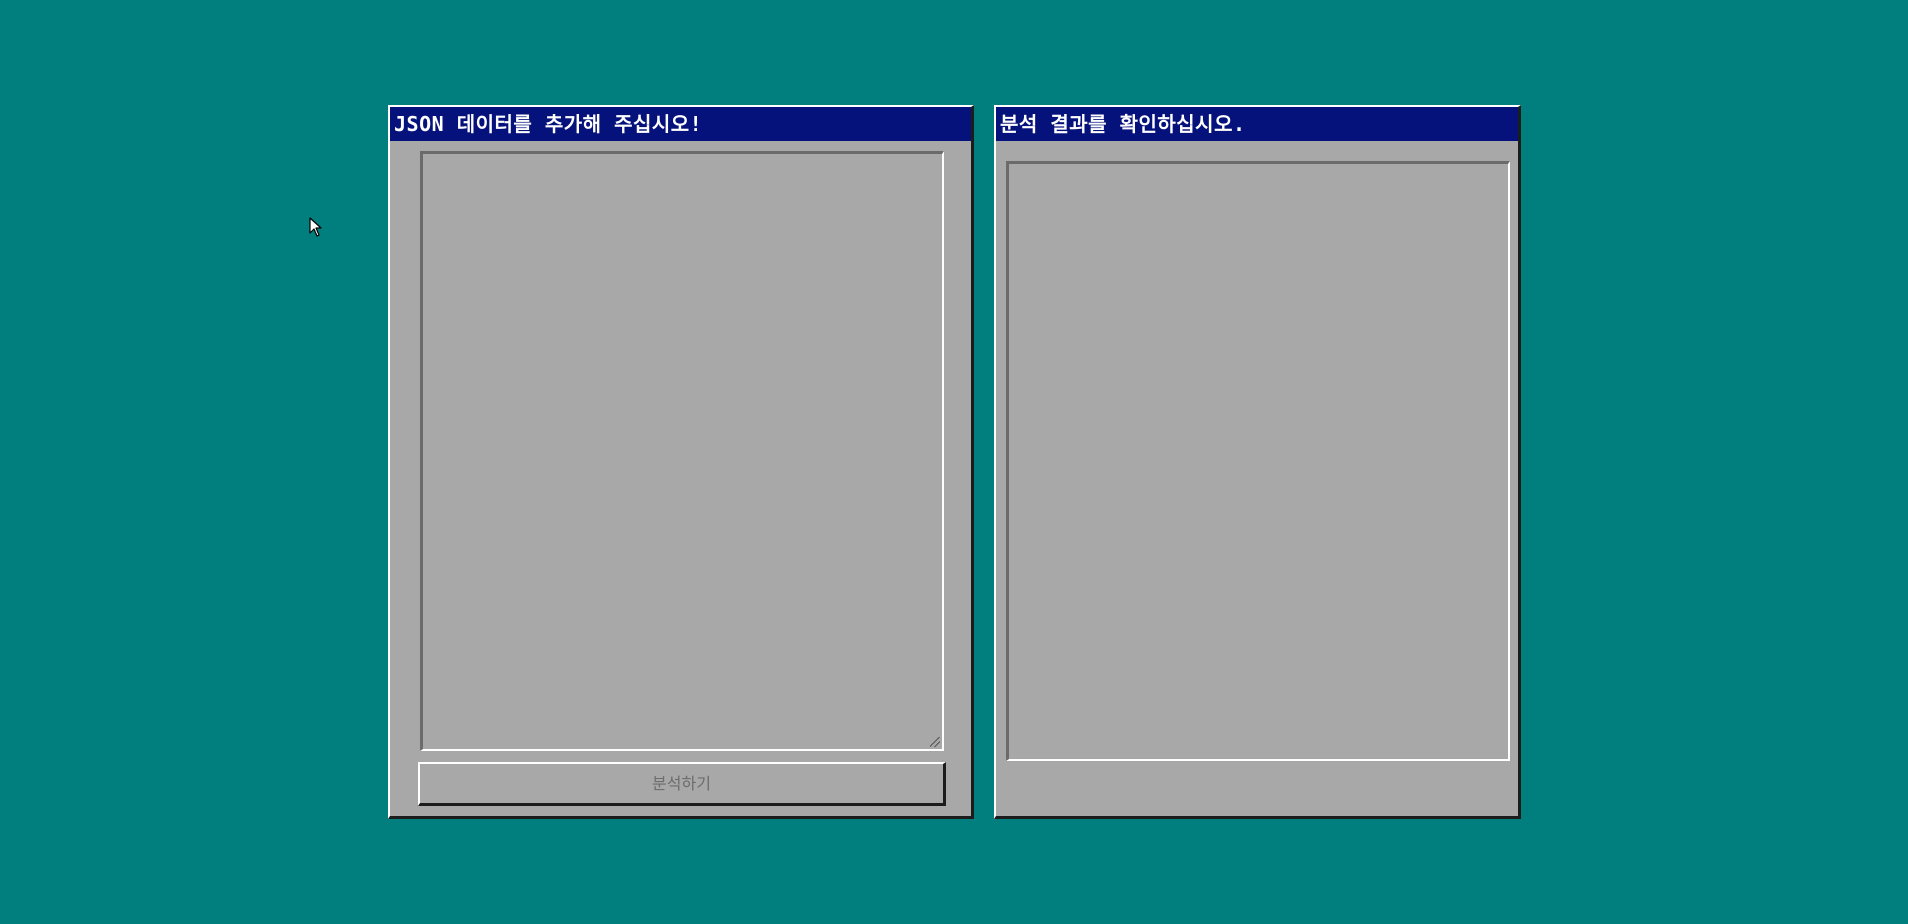 The height and width of the screenshot is (924, 1908). What do you see at coordinates (680, 124) in the screenshot?
I see `json-input-window-title: JSON 데이터를 추가해 주십시오!` at bounding box center [680, 124].